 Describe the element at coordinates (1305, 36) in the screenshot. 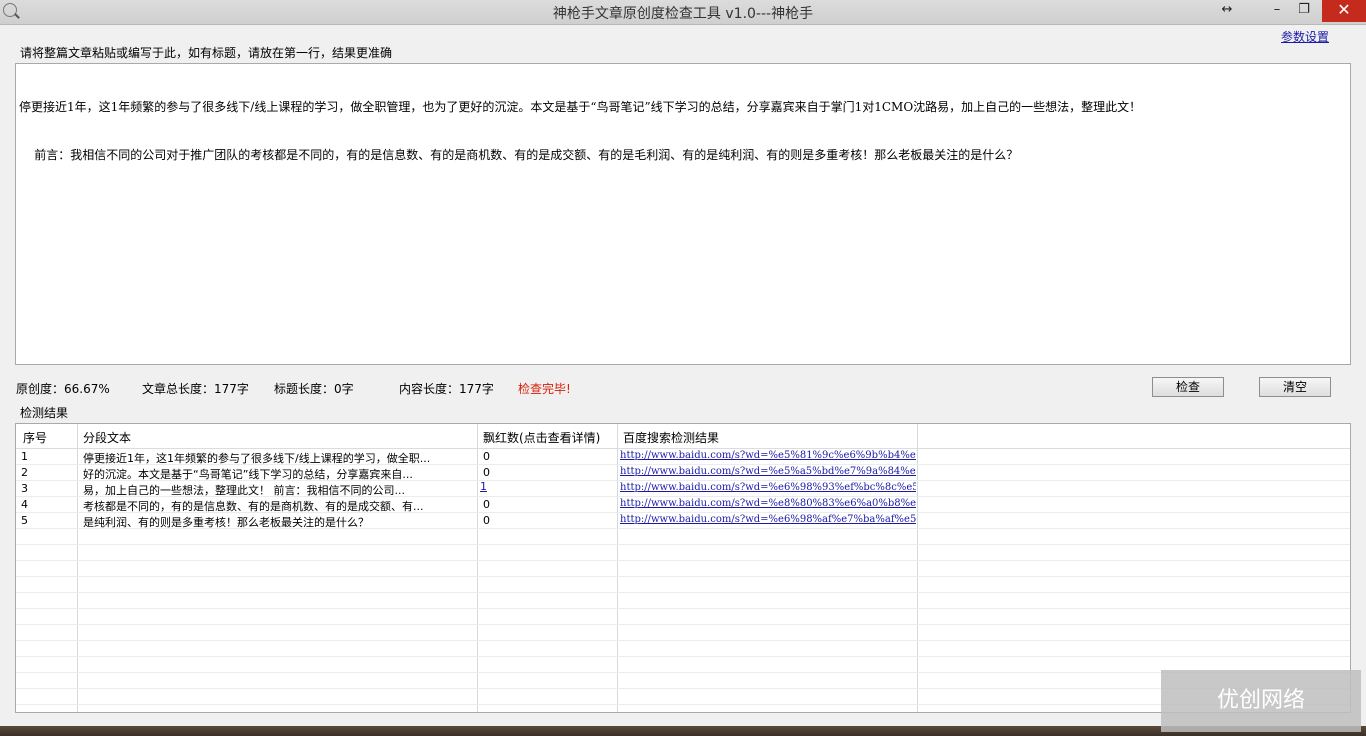

I see `settings-link: 参数设置` at that location.